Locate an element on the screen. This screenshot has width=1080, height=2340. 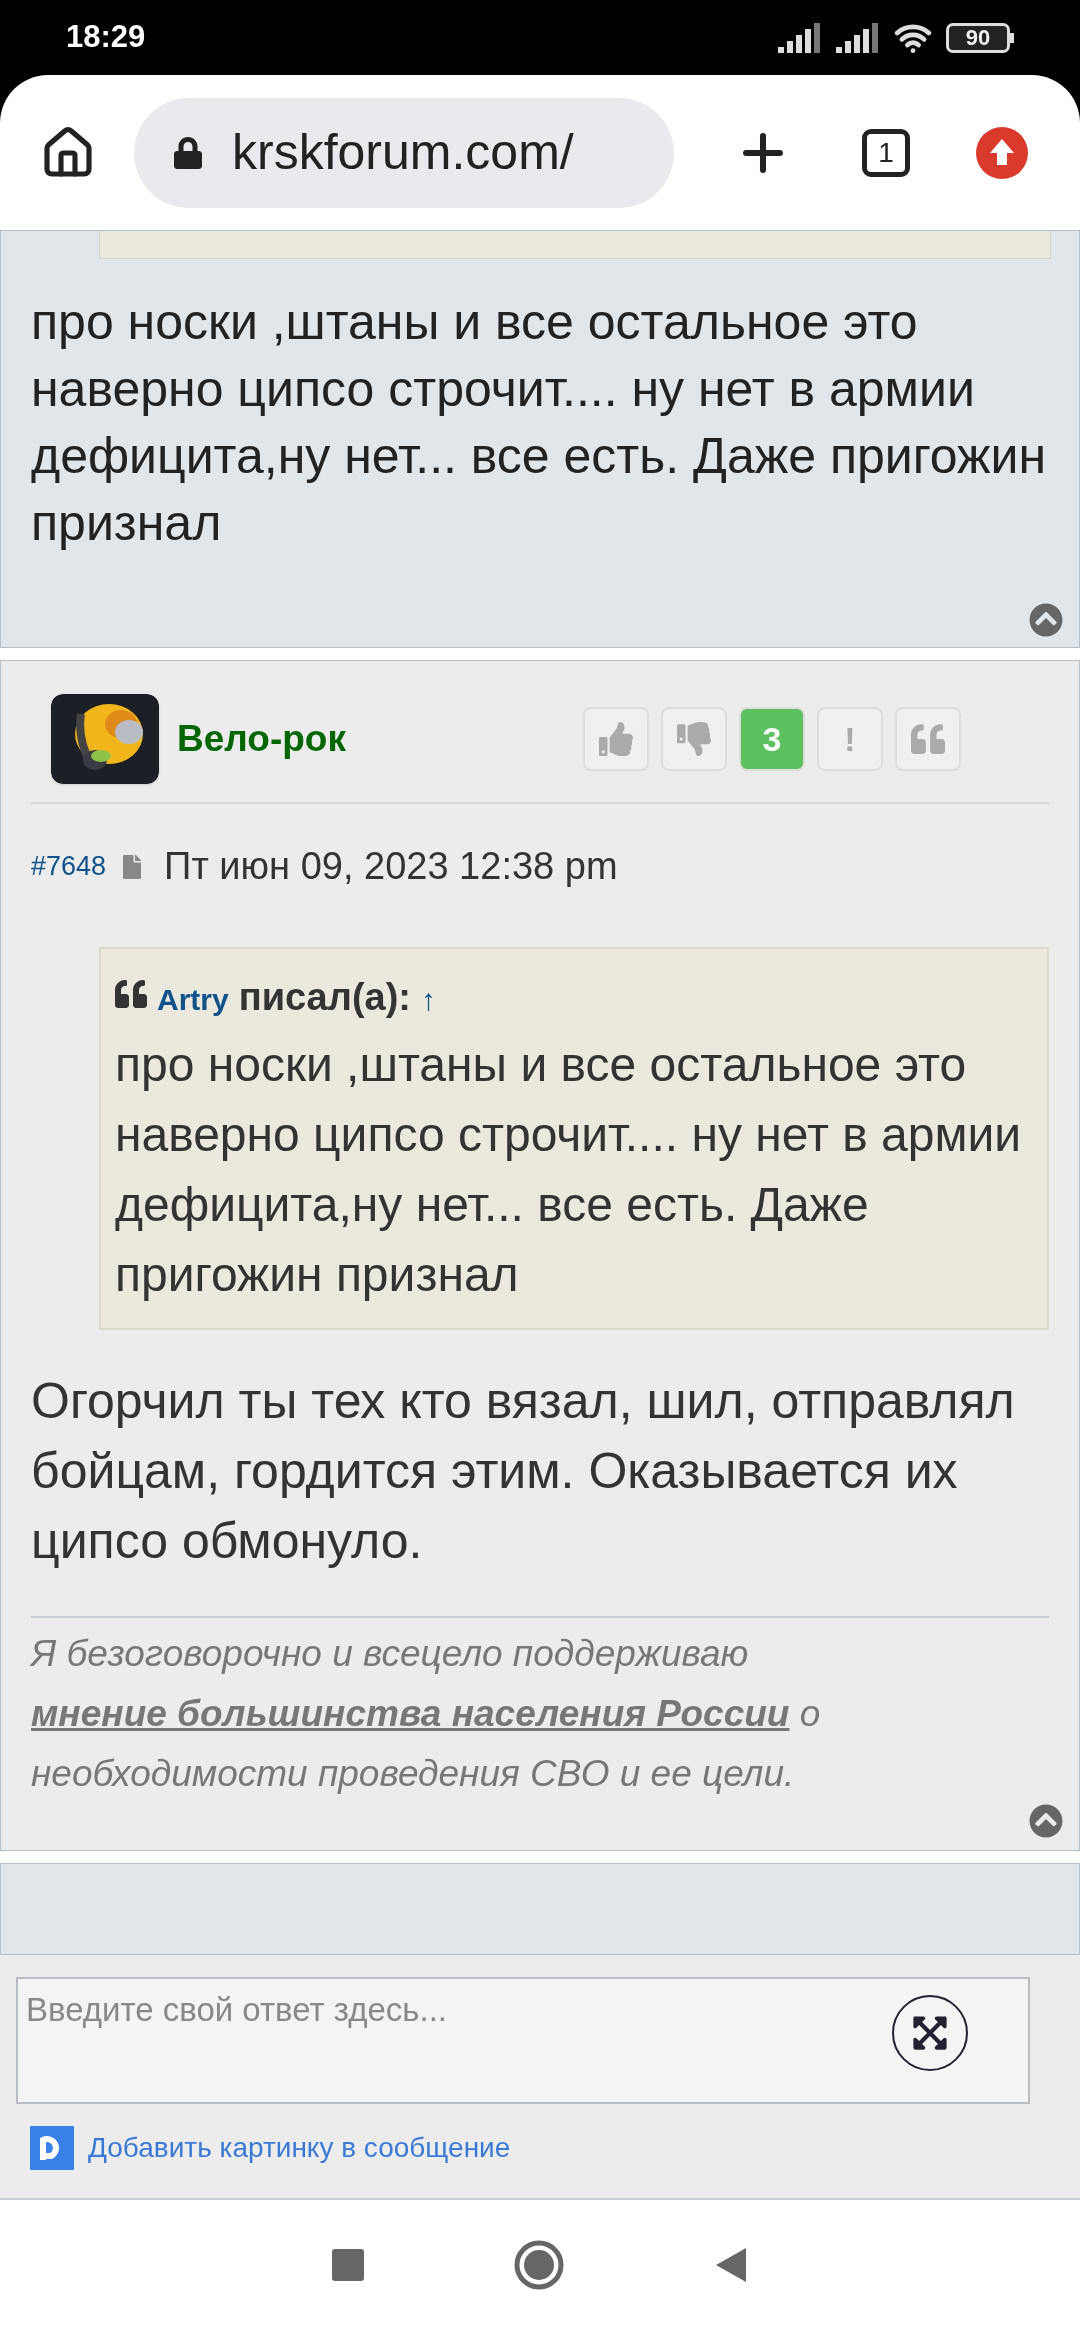
username: Вело-рок is located at coordinates (261, 739).